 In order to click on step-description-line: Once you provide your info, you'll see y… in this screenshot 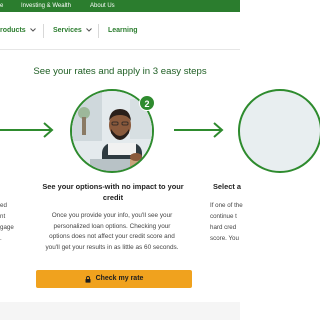, I will do `click(112, 215)`.